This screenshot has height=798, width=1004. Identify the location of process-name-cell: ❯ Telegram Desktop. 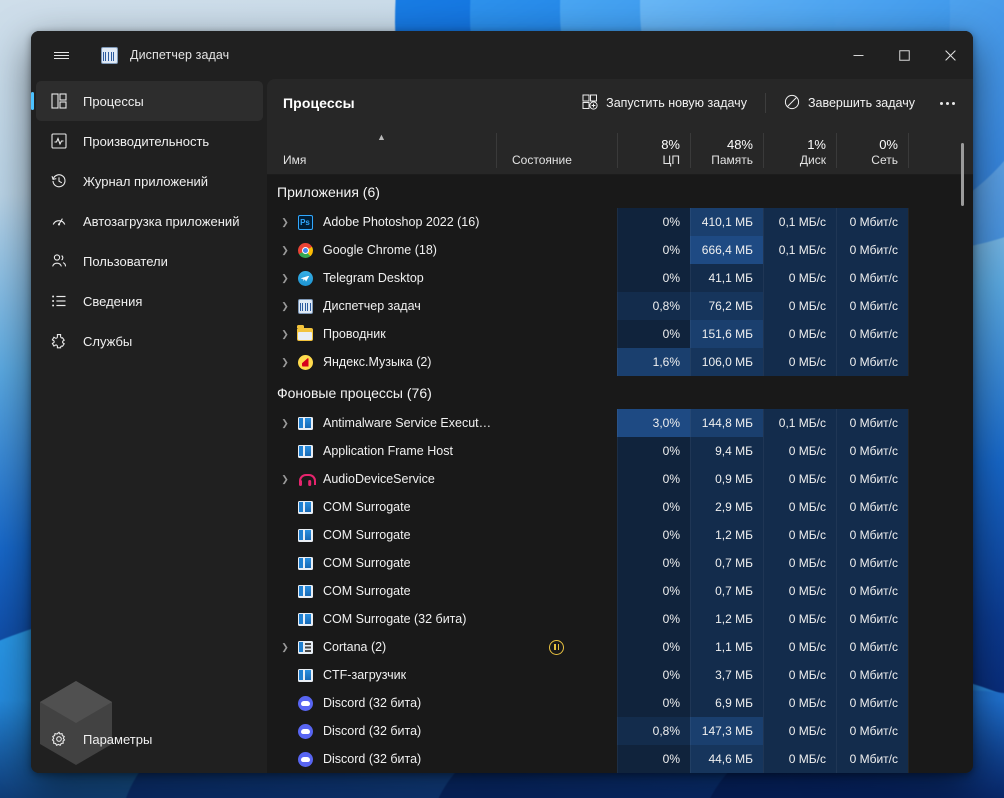
(381, 278).